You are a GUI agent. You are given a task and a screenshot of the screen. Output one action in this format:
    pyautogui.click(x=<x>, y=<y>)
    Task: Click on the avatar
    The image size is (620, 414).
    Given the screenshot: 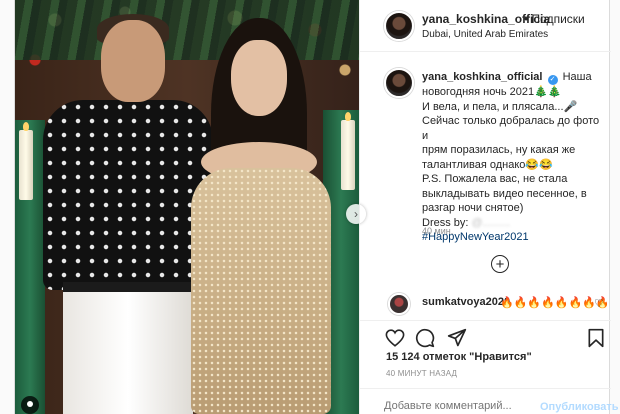 What is the action you would take?
    pyautogui.click(x=399, y=26)
    